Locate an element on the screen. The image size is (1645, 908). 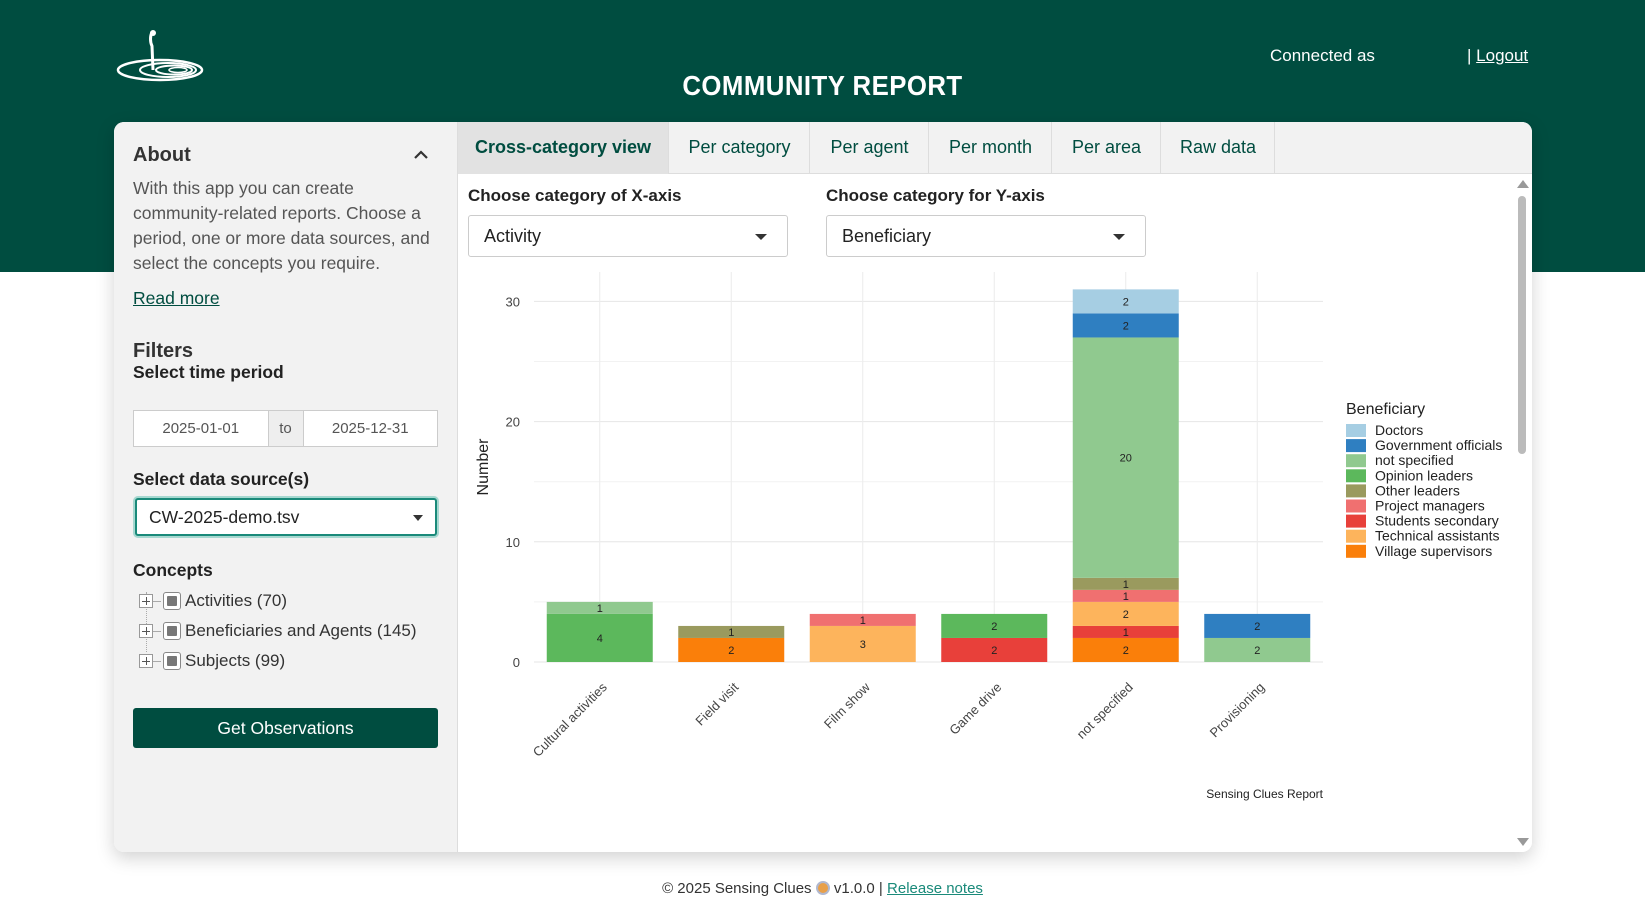
scrollbar is located at coordinates (1522, 513).